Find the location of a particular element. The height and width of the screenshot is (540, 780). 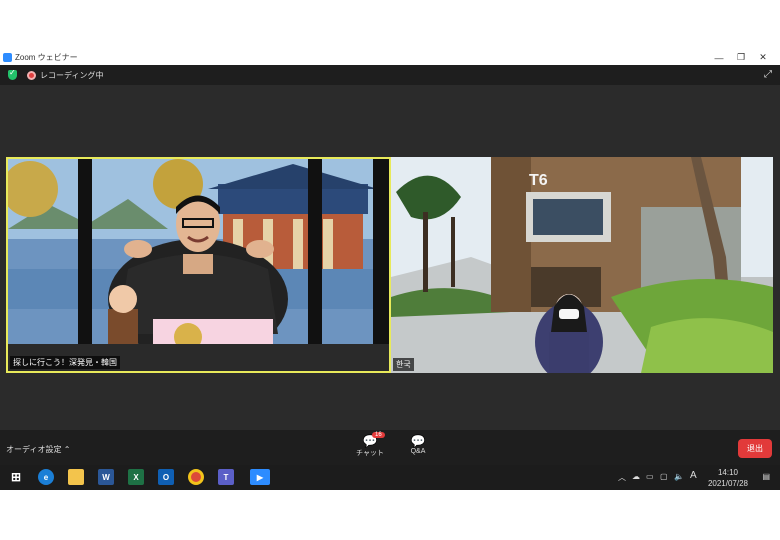

volume-icon: 🔈 is located at coordinates (679, 476).